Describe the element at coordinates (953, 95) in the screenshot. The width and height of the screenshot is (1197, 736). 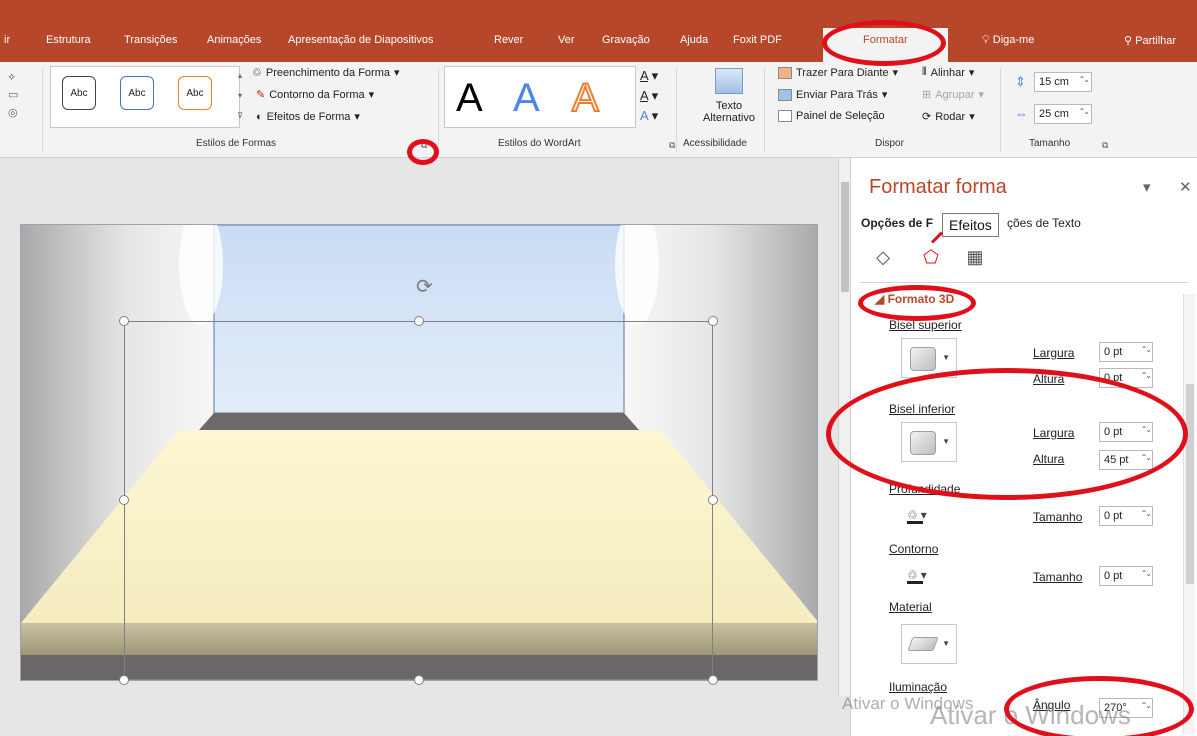
I see `group-button: ⊞ Agrupar ▾` at that location.